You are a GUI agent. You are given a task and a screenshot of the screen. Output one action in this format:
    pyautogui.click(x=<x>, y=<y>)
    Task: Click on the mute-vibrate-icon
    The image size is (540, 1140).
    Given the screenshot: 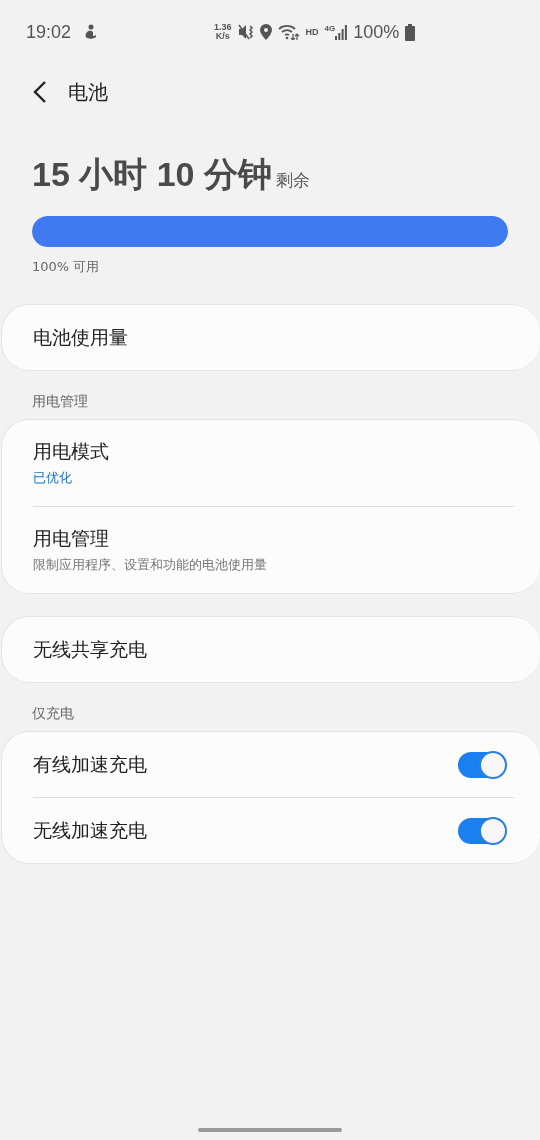 What is the action you would take?
    pyautogui.click(x=245, y=32)
    